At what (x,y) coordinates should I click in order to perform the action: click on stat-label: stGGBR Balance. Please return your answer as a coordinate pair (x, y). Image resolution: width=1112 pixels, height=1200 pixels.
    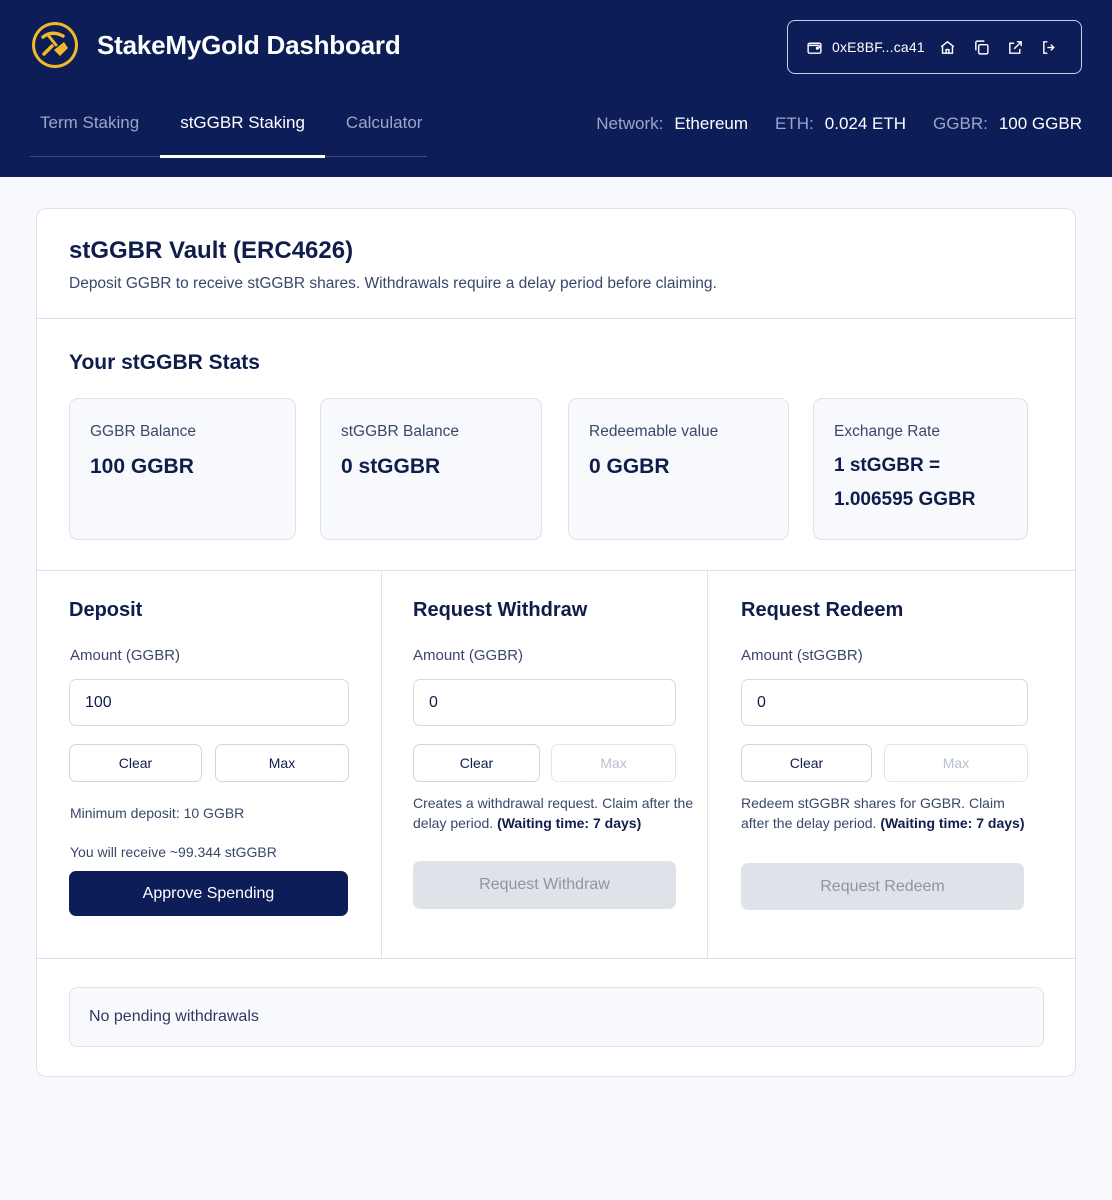
    Looking at the image, I should click on (400, 431).